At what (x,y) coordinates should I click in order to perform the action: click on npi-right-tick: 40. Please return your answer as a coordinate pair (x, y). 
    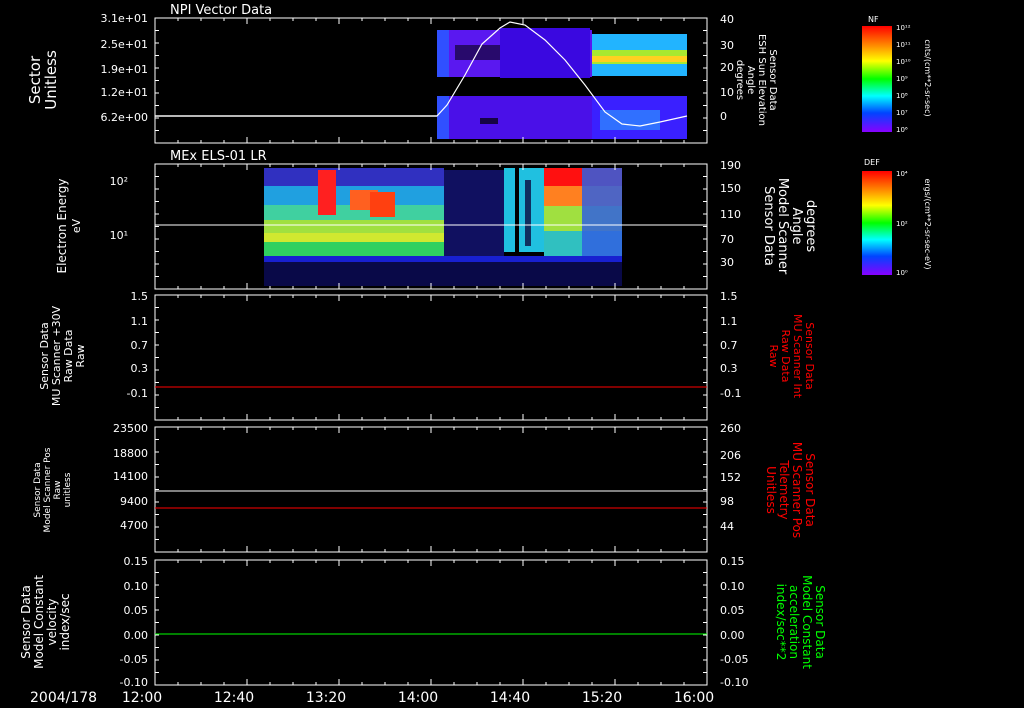
    Looking at the image, I should click on (727, 19).